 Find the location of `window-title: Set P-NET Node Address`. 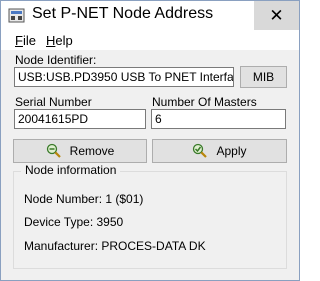

window-title: Set P-NET Node Address is located at coordinates (123, 13).